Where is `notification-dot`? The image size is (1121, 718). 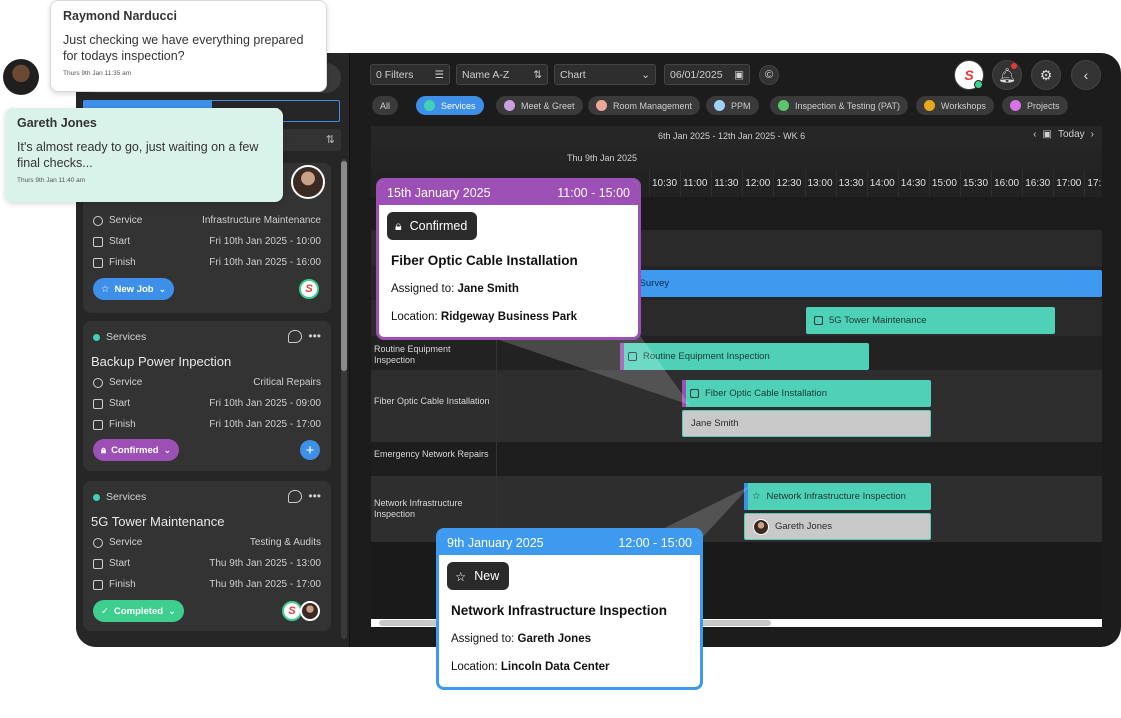 notification-dot is located at coordinates (1014, 66).